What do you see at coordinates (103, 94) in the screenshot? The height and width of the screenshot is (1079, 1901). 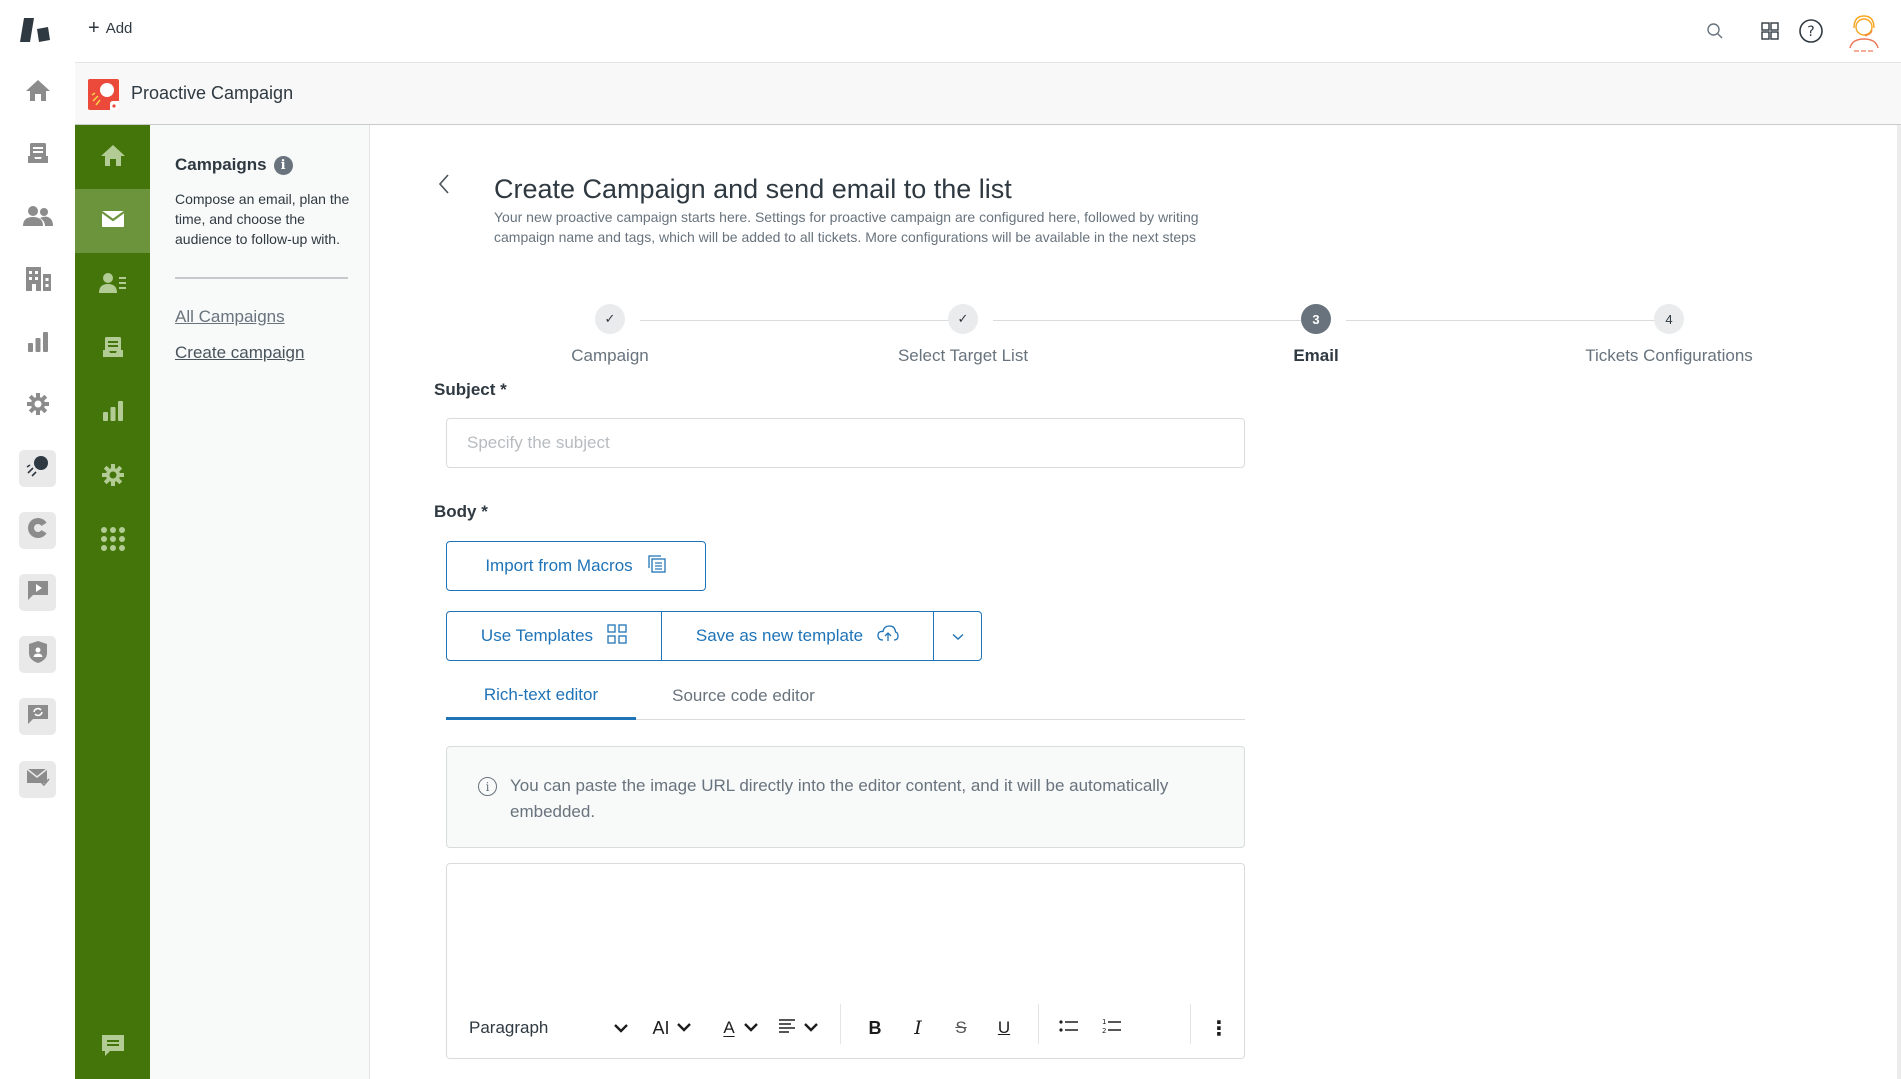 I see `proactive-campaign-logo` at bounding box center [103, 94].